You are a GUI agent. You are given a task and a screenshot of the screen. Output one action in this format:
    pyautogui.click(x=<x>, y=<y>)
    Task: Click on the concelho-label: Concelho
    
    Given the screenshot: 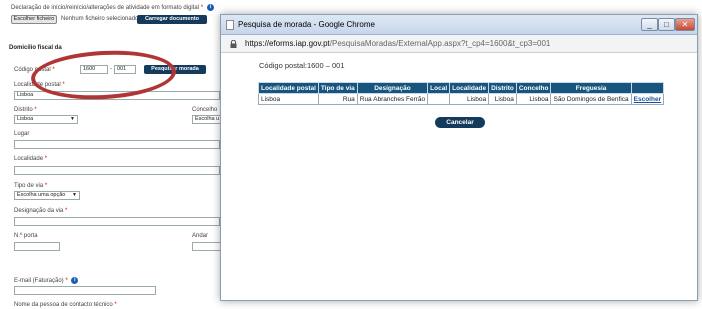 What is the action you would take?
    pyautogui.click(x=205, y=110)
    